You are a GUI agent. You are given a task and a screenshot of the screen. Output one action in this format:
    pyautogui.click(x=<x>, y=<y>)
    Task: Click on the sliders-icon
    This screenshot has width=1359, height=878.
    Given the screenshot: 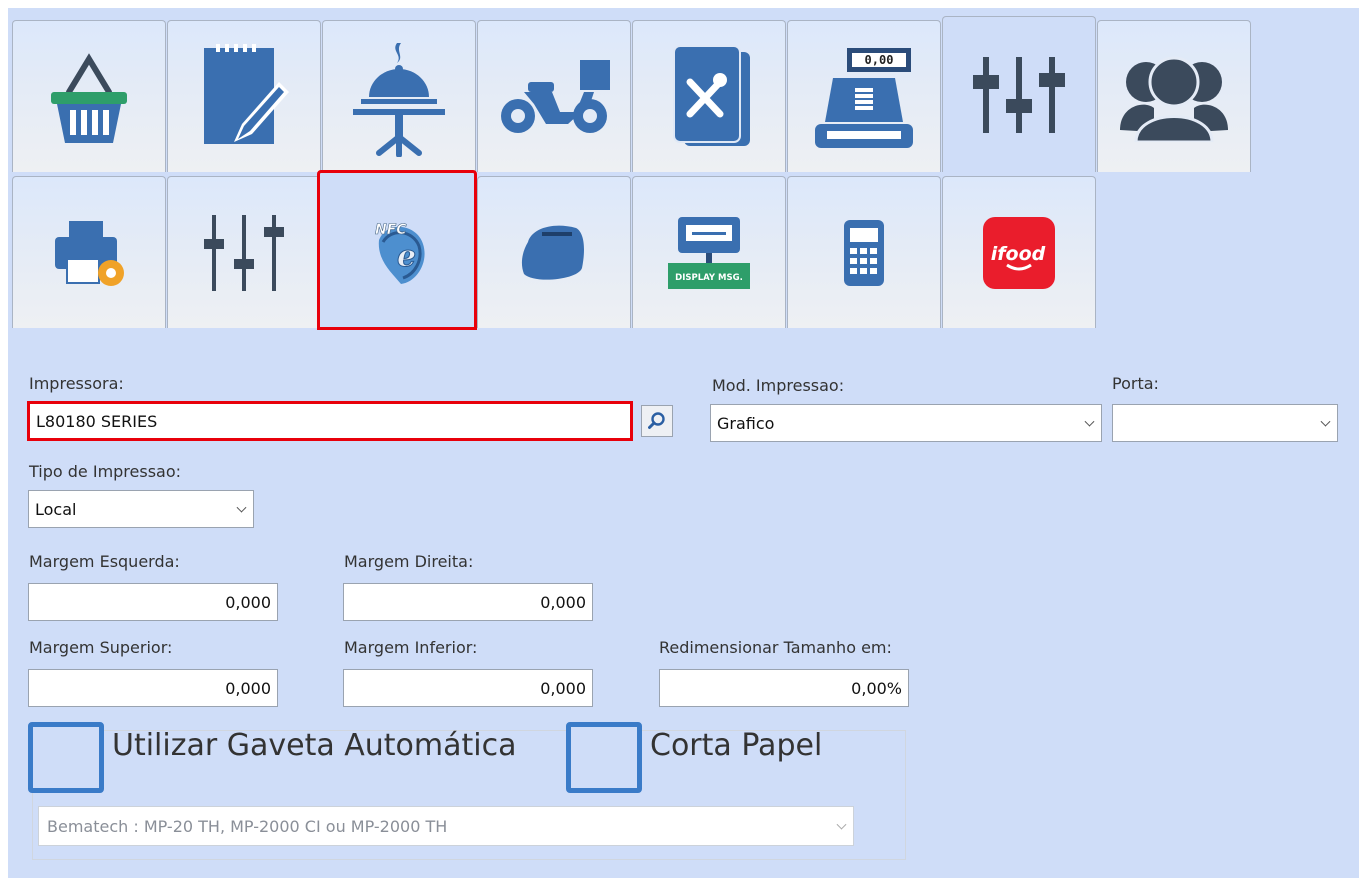 What is the action you would take?
    pyautogui.click(x=244, y=252)
    